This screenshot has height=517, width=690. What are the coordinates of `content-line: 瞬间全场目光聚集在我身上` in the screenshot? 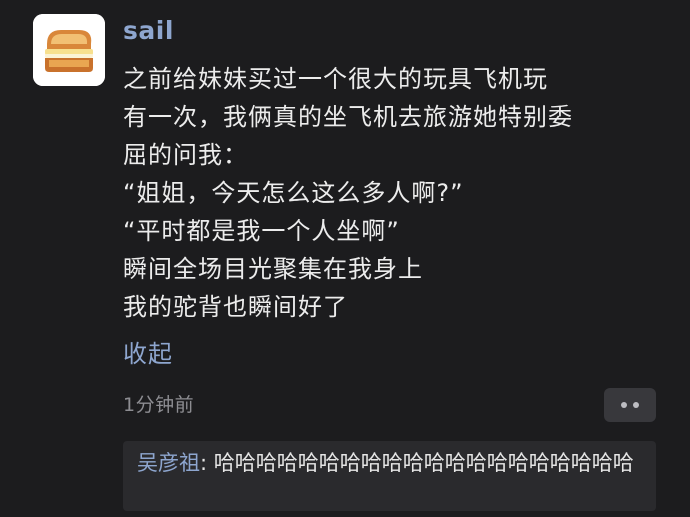 It's located at (273, 269).